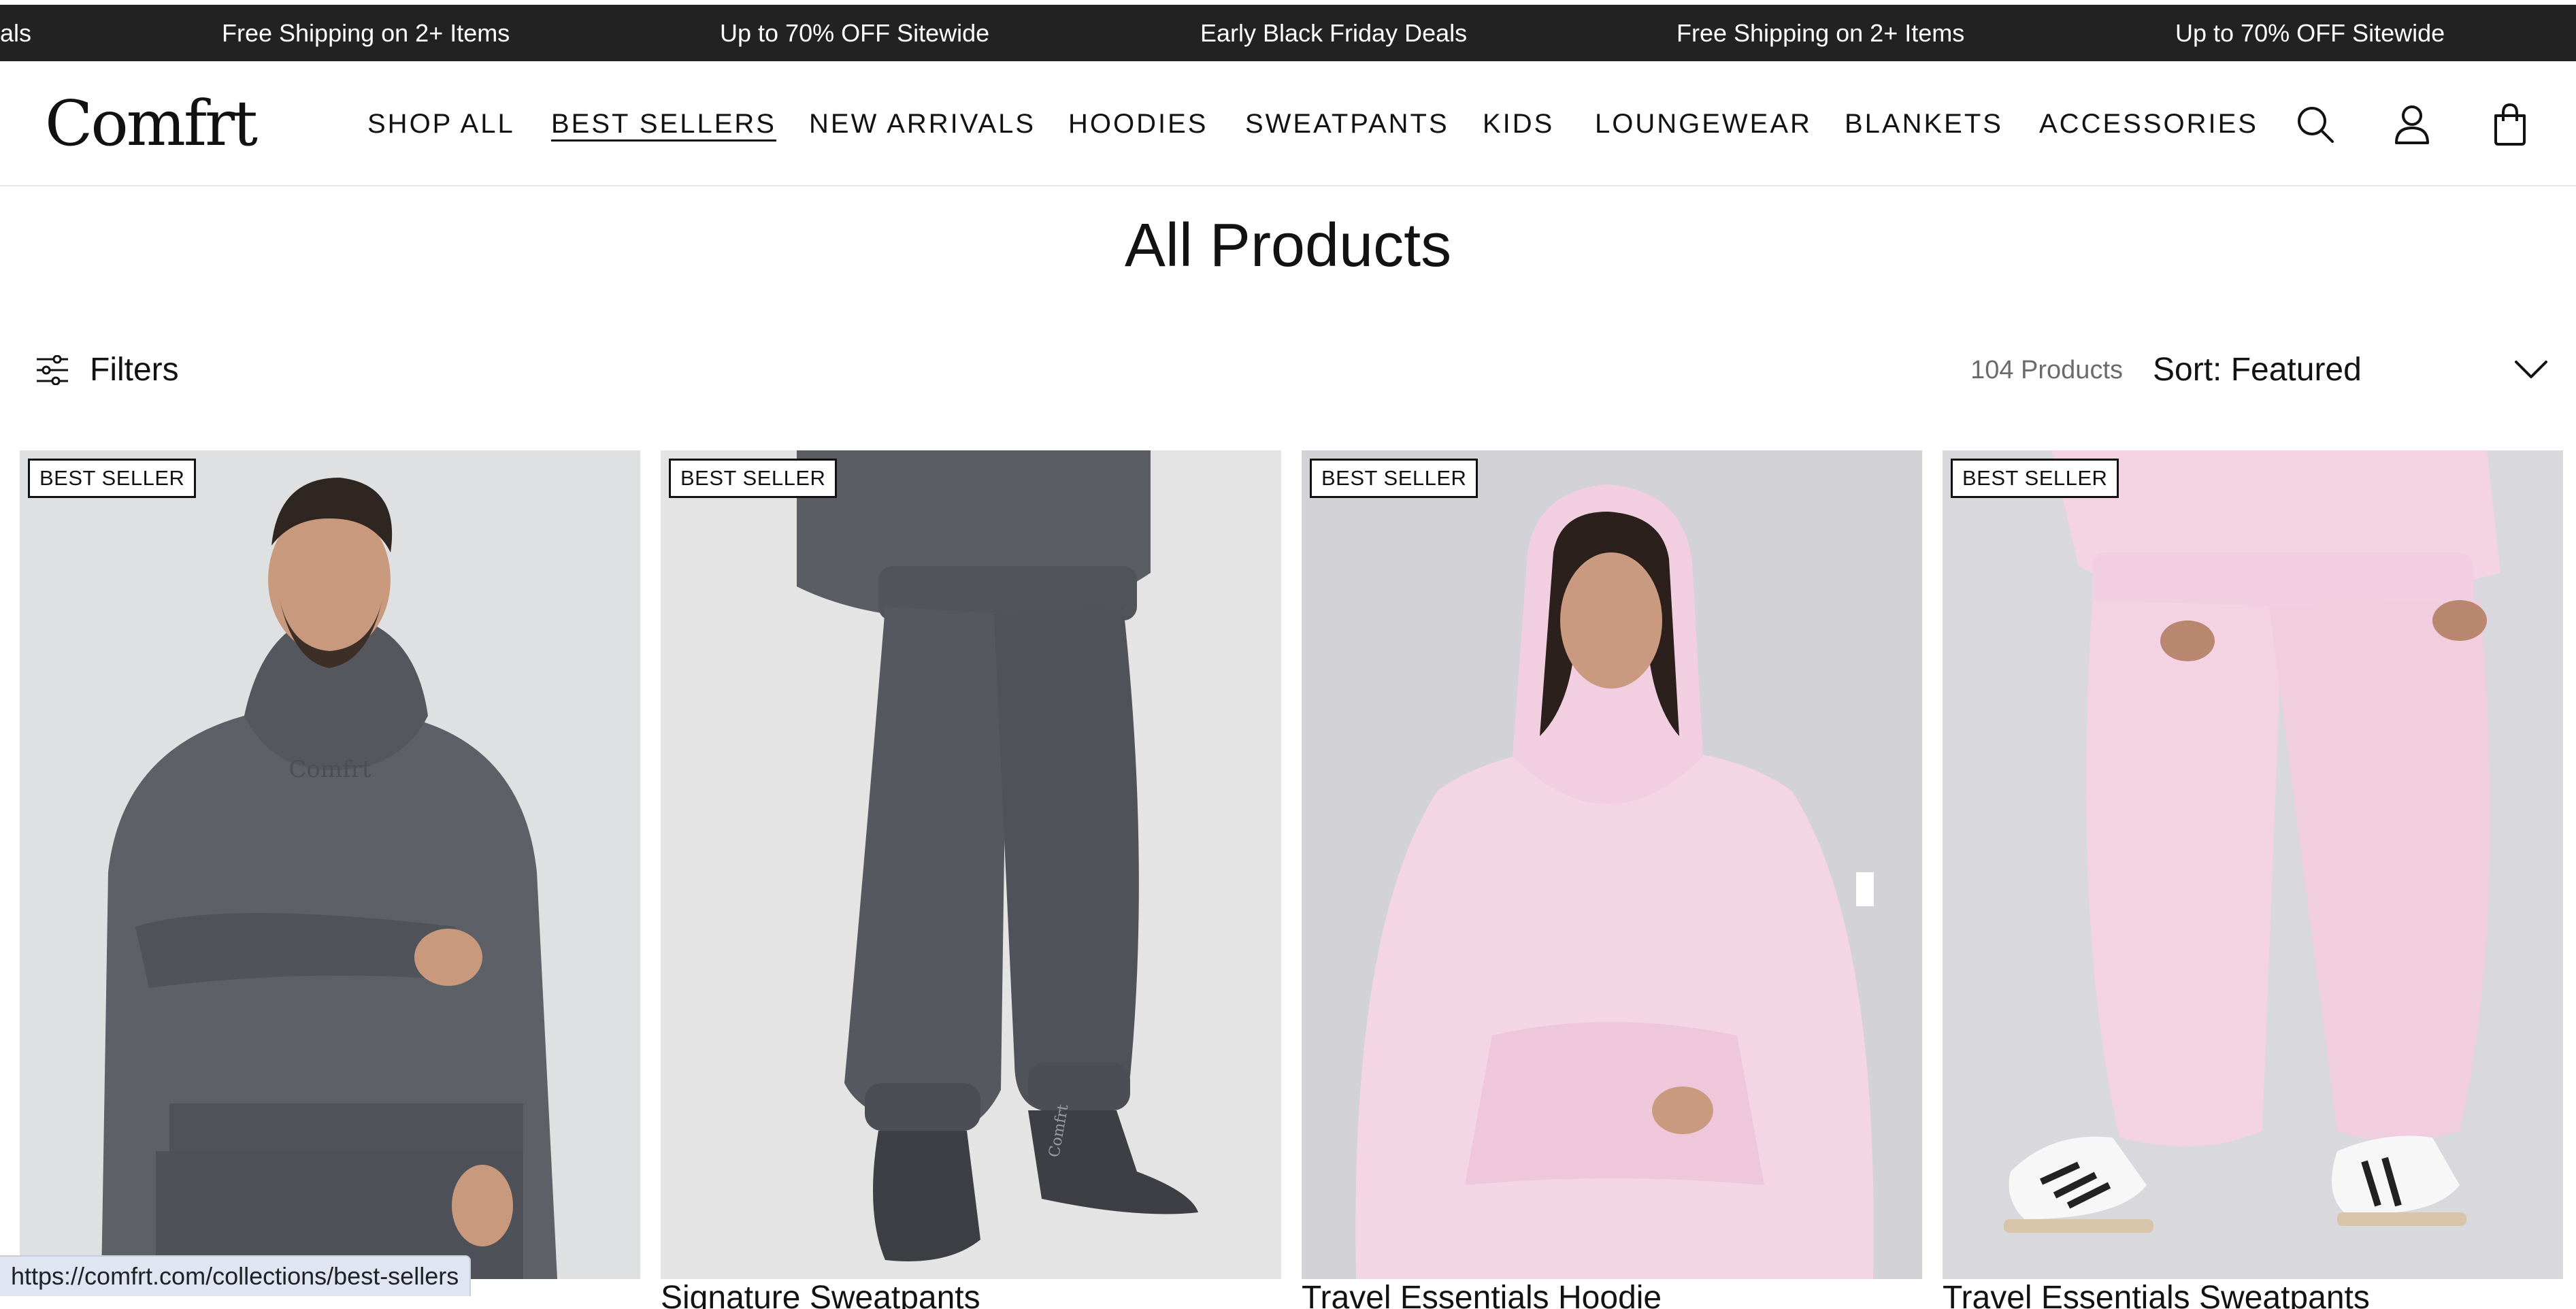  What do you see at coordinates (2510, 124) in the screenshot?
I see `cart-icon` at bounding box center [2510, 124].